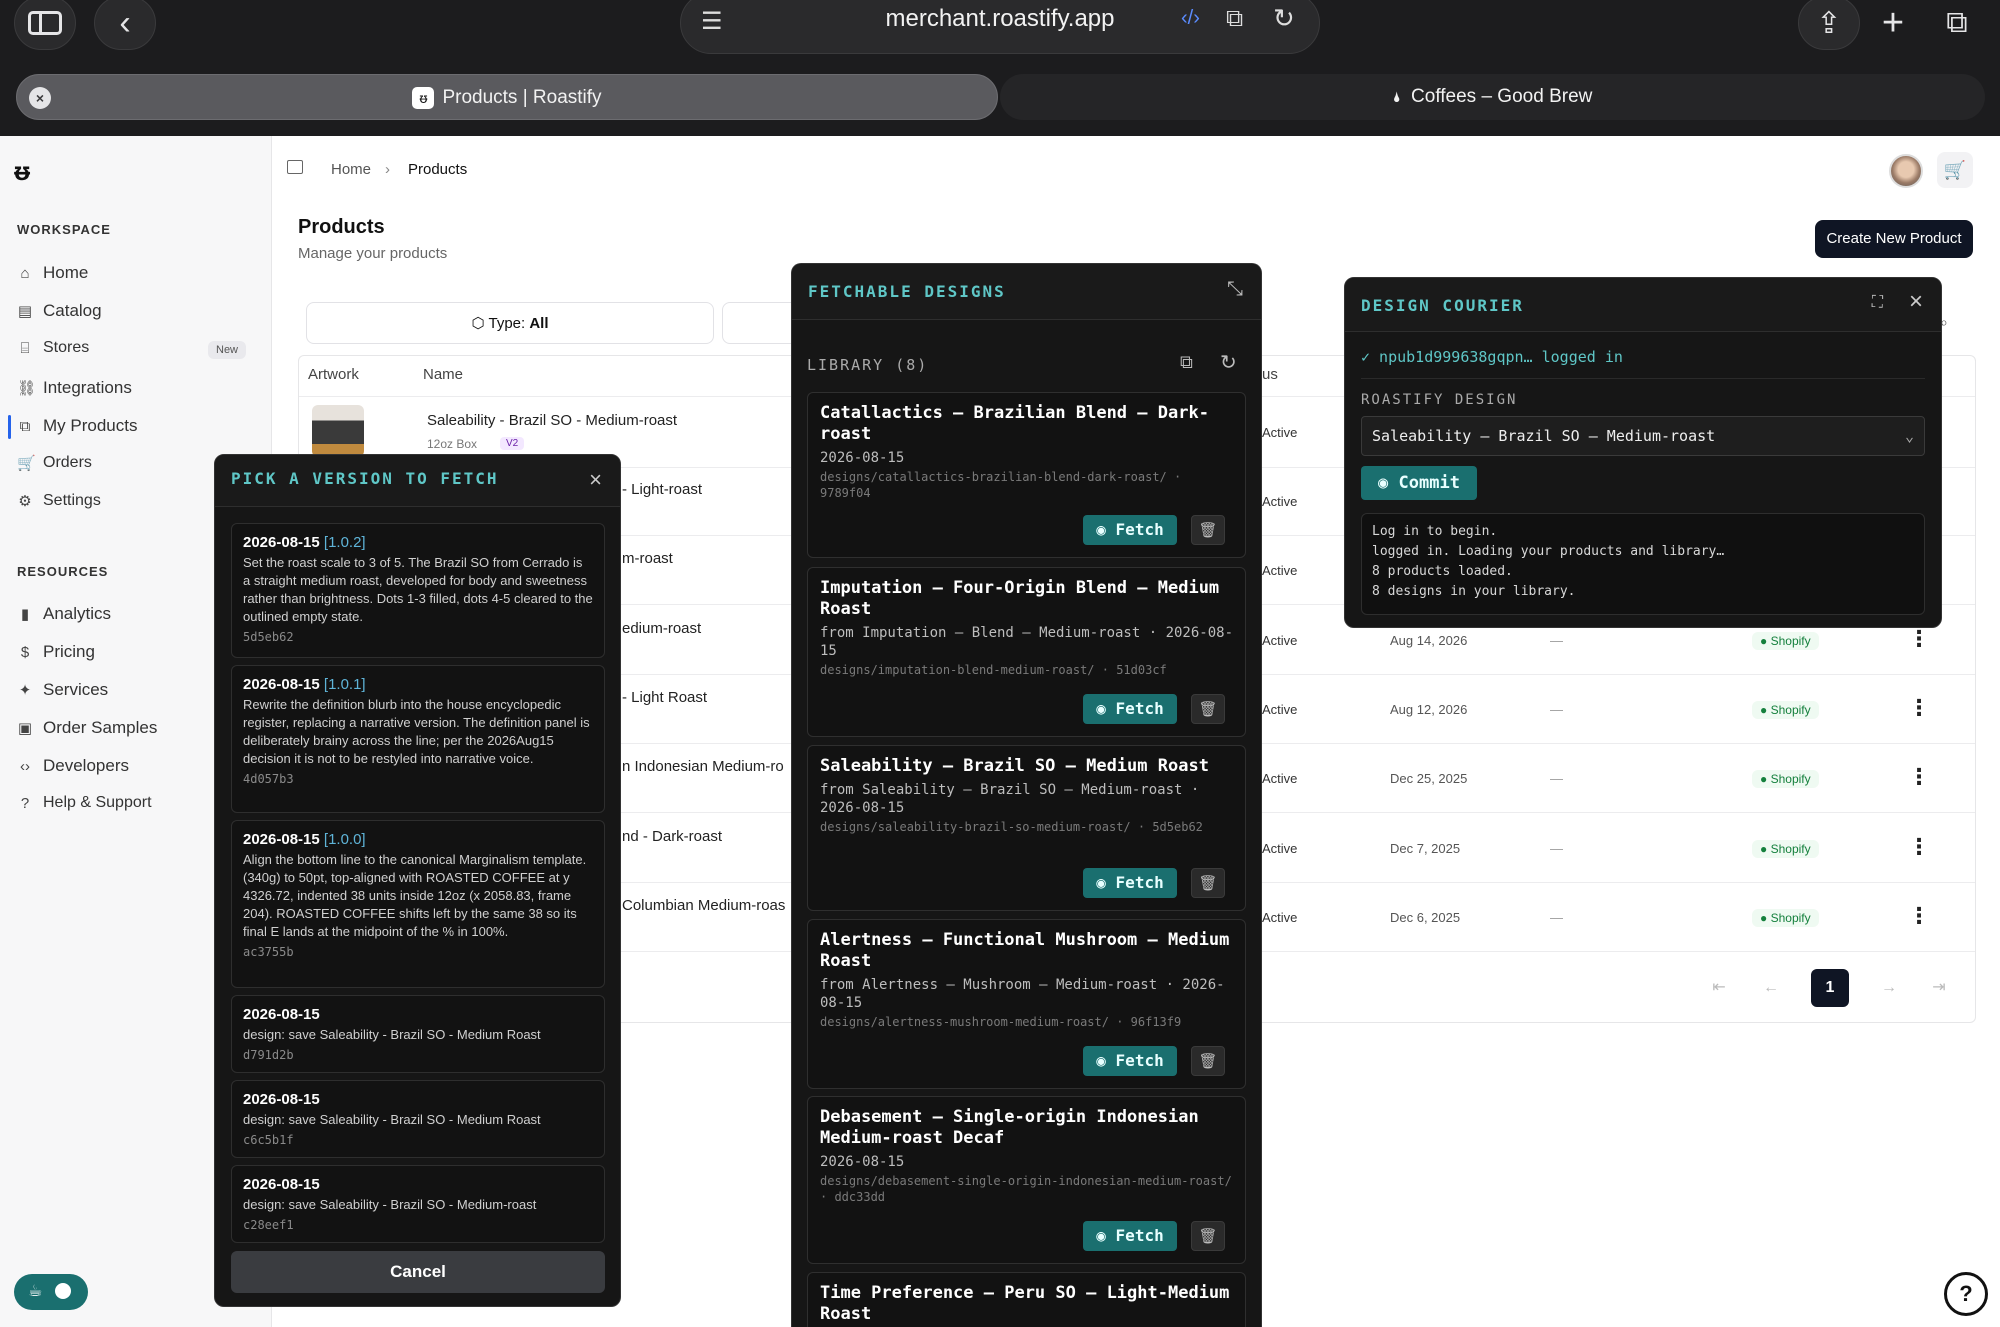 This screenshot has height=1327, width=2000. Describe the element at coordinates (268, 1055) in the screenshot. I see `version-hash: d791d2b` at that location.